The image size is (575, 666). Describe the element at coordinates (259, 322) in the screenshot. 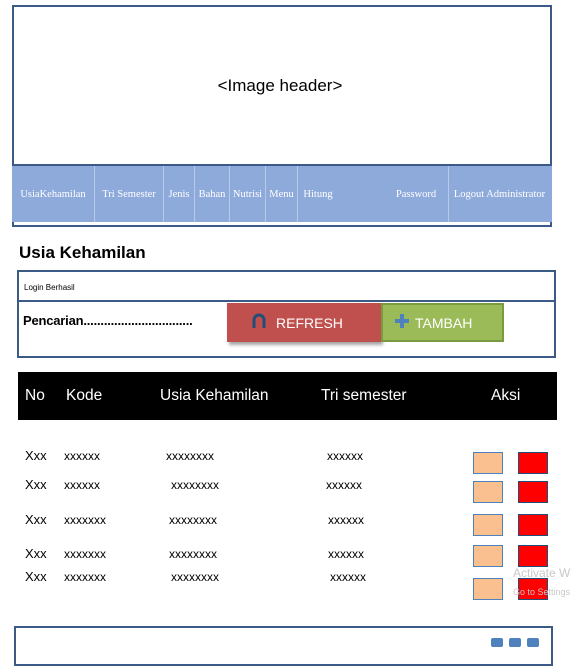

I see `refresh-arc-icon` at that location.